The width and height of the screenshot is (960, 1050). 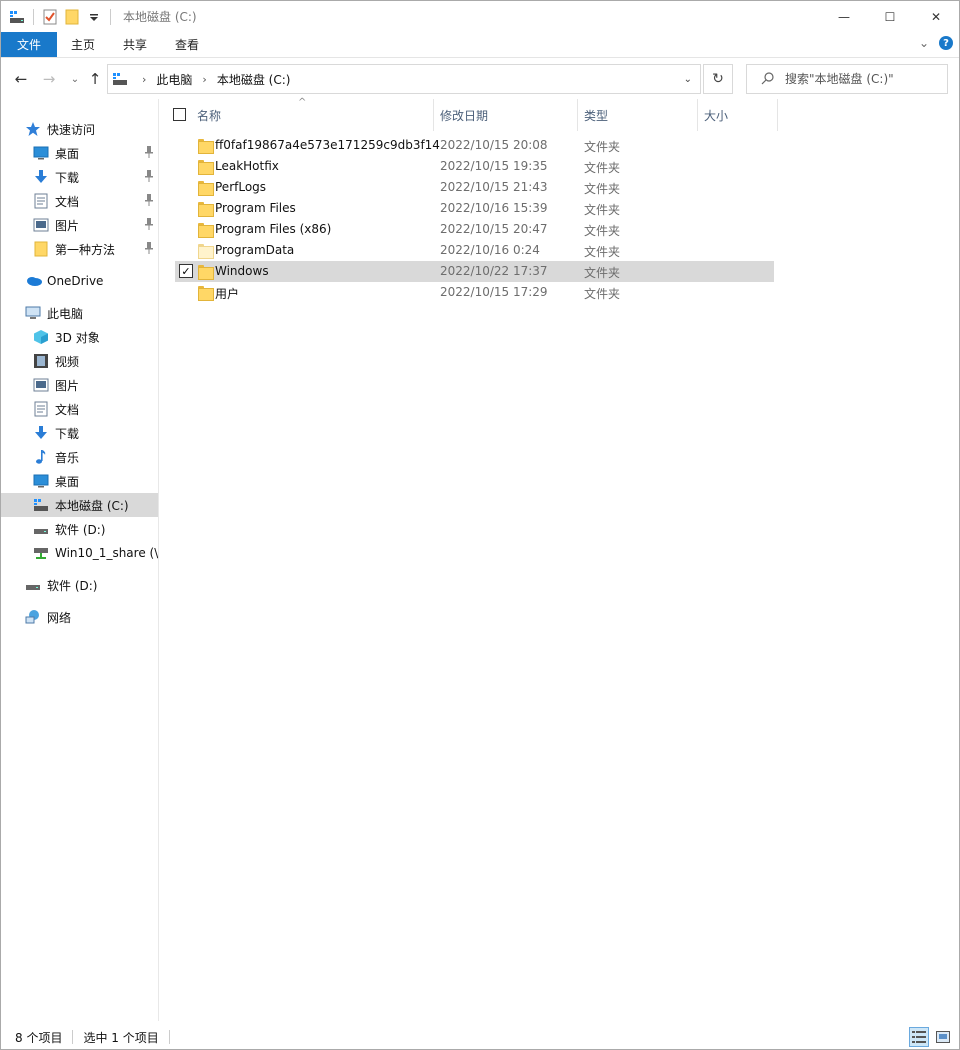 I want to click on details-view-button, so click(x=919, y=1037).